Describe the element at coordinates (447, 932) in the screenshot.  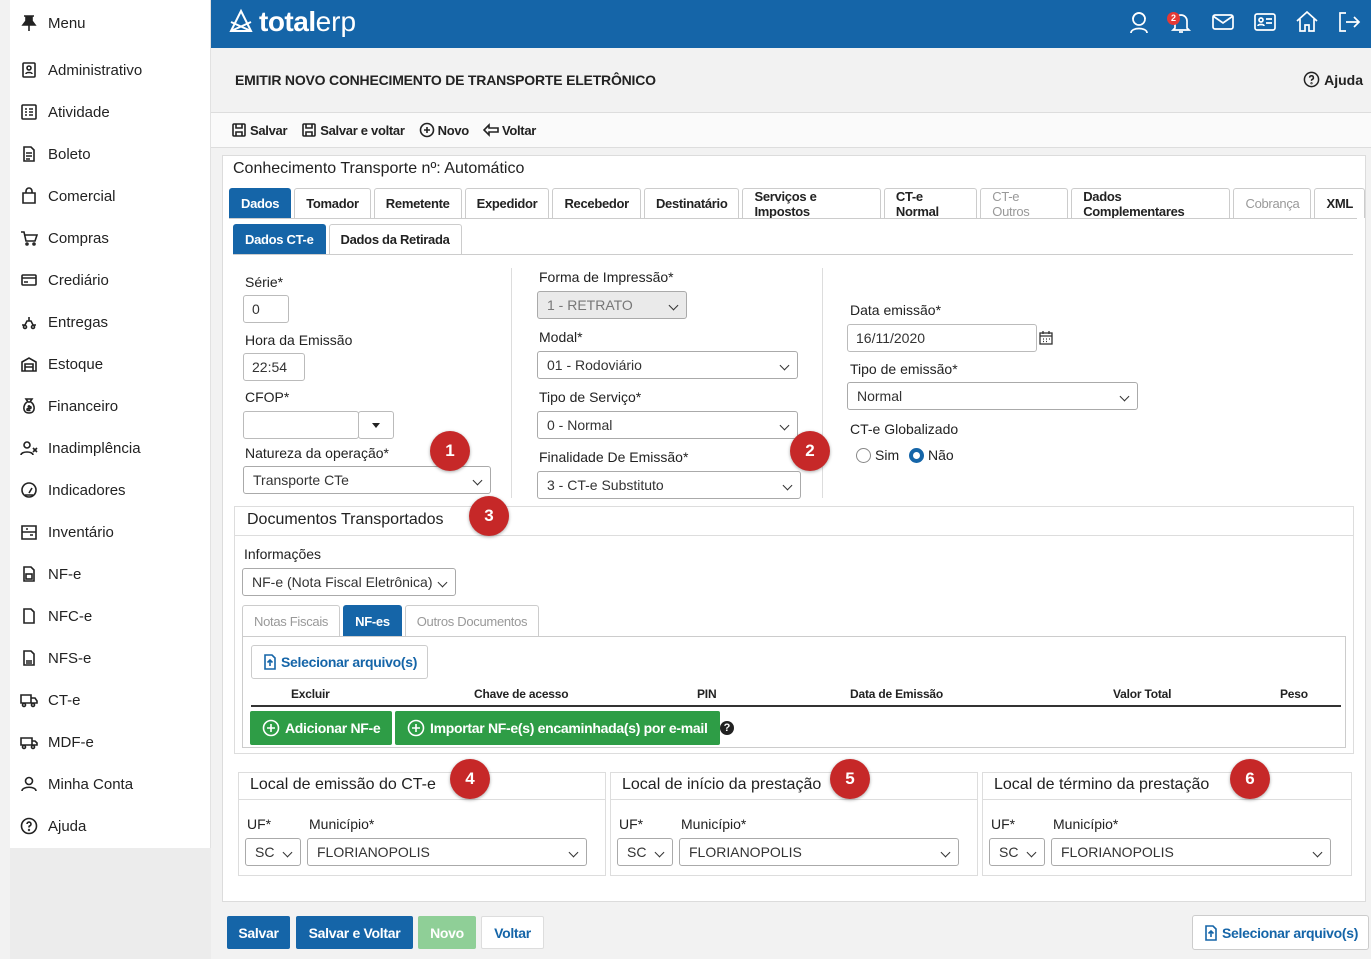
I see `footer-new-button: Novo` at that location.